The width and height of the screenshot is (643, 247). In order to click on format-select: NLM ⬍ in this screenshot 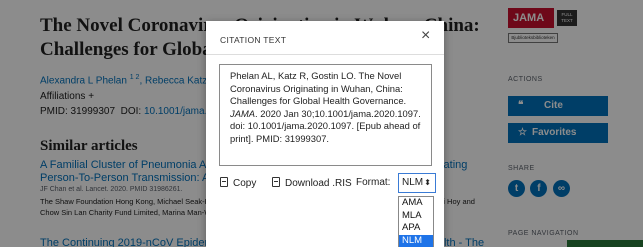, I will do `click(417, 183)`.